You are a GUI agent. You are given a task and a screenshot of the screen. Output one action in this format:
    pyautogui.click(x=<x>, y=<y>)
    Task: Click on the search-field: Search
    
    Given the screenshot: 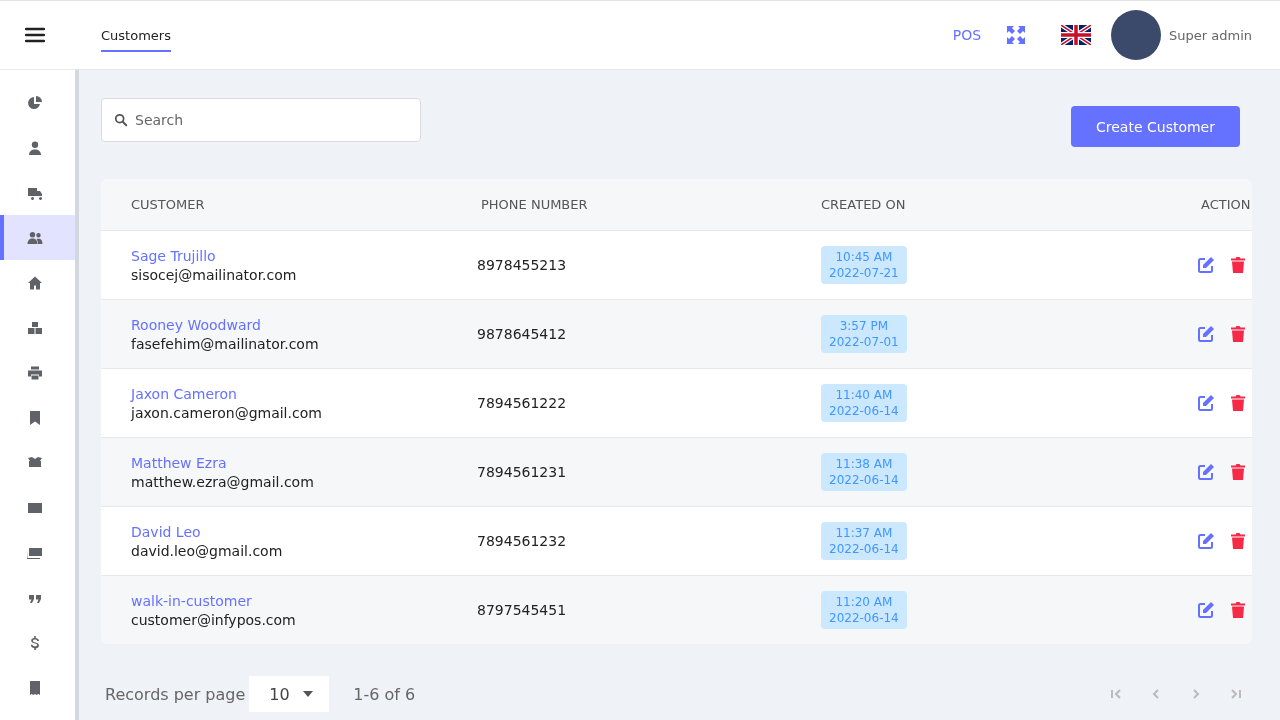 What is the action you would take?
    pyautogui.click(x=261, y=120)
    